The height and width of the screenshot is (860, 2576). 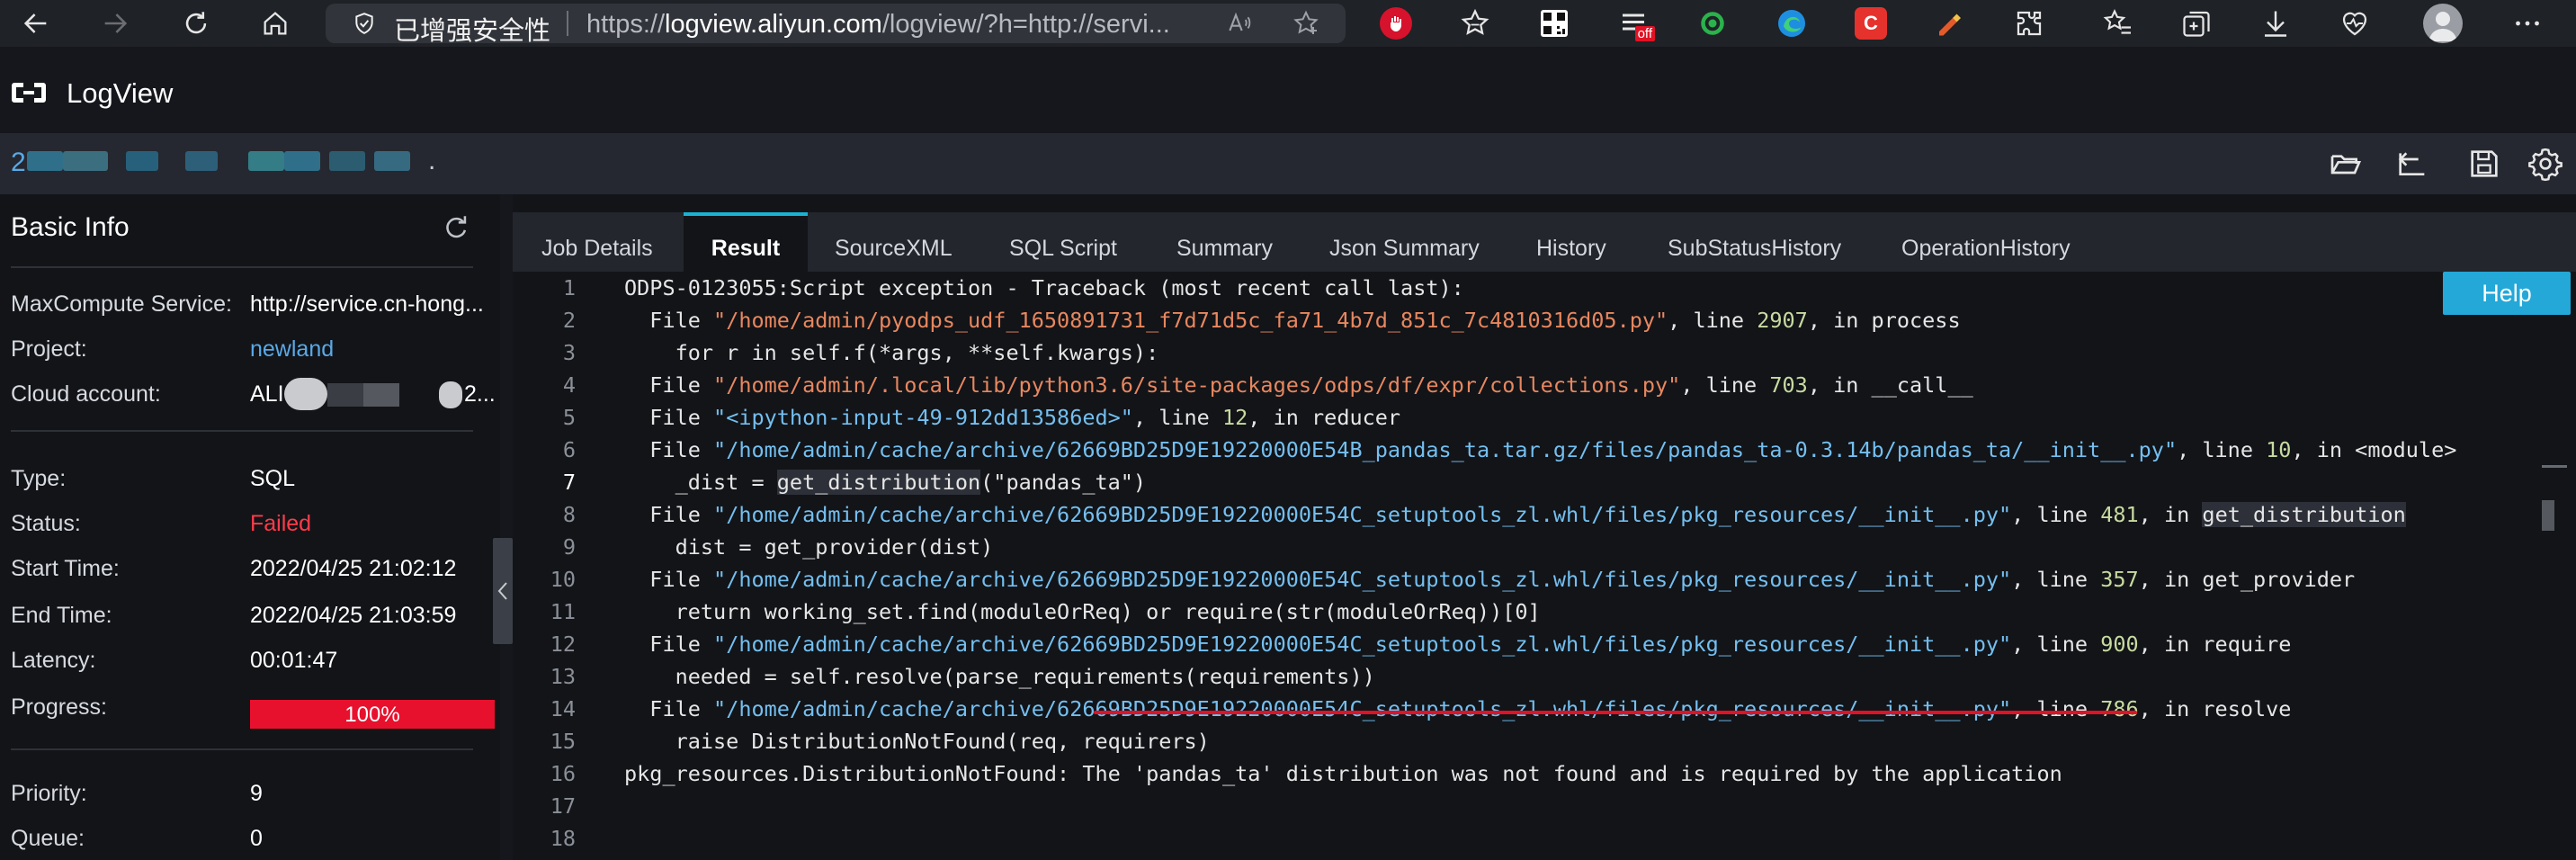 I want to click on back-button, so click(x=36, y=24).